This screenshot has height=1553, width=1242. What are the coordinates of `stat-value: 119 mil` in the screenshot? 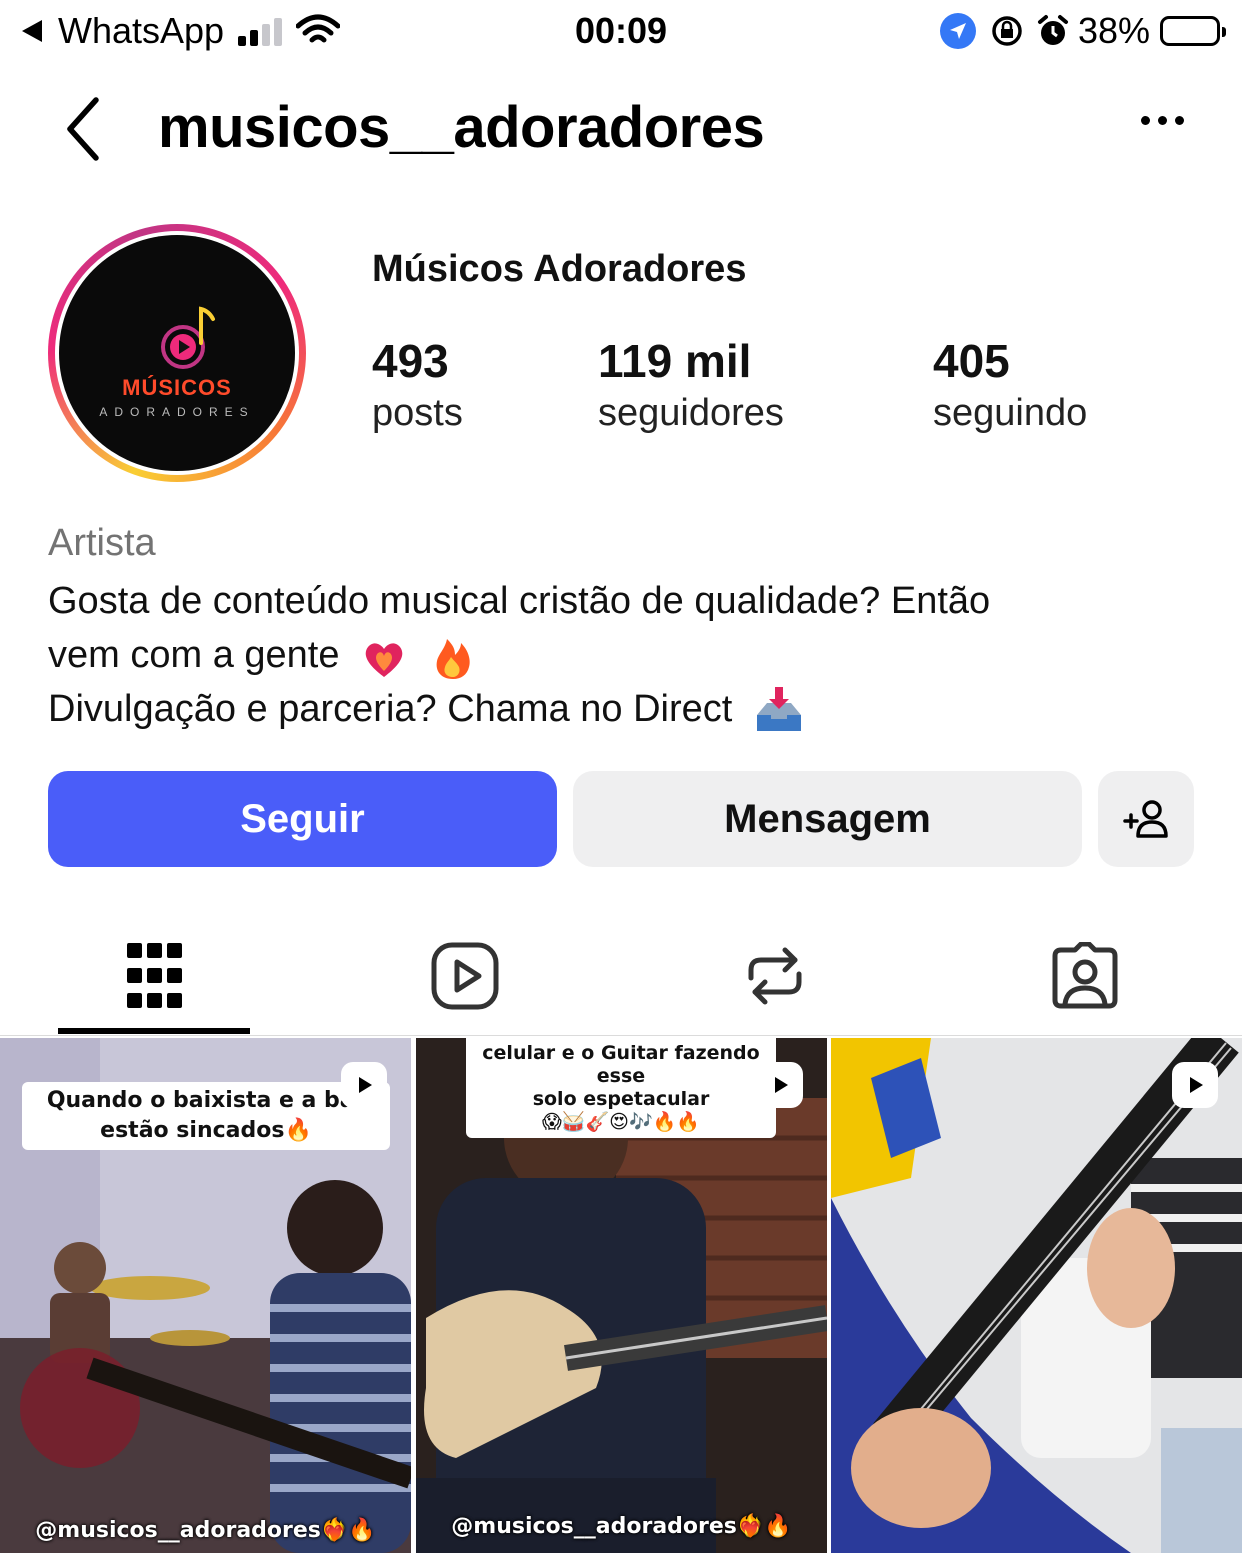 It's located at (675, 361).